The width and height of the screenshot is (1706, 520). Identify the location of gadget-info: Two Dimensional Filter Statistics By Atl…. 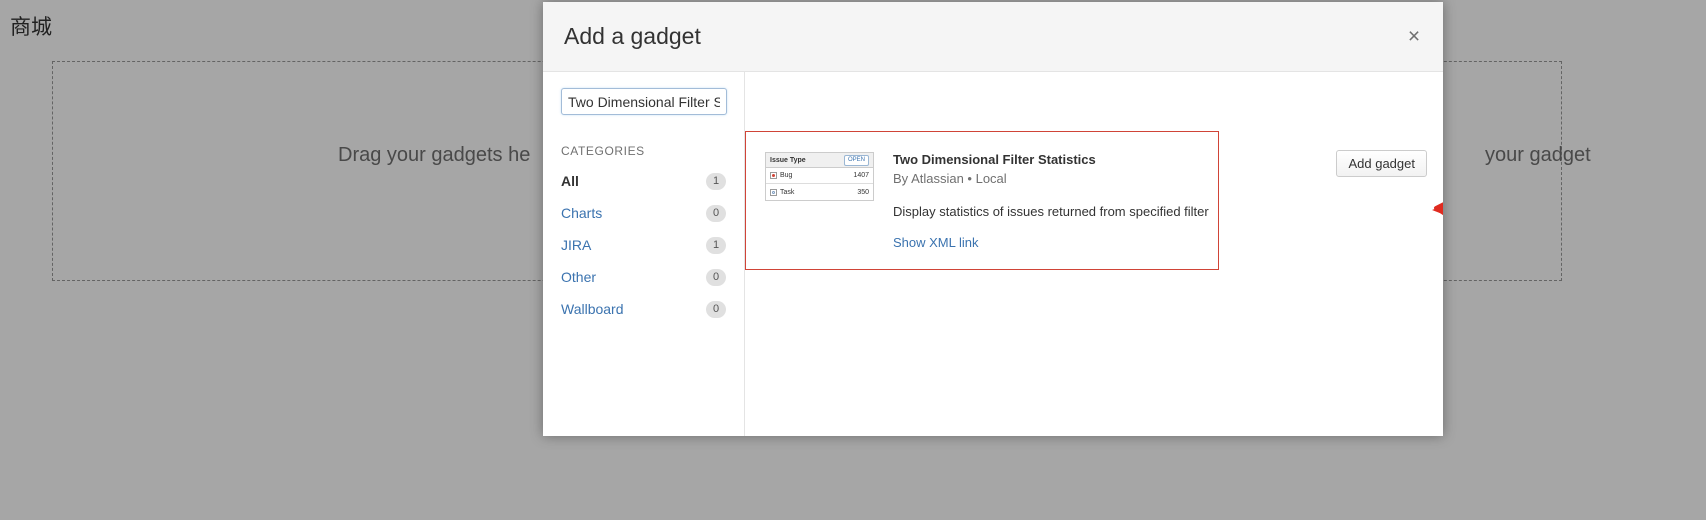
(1055, 201).